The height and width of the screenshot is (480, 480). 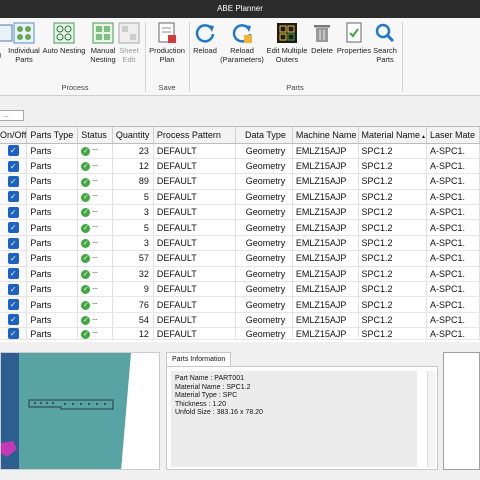 What do you see at coordinates (133, 212) in the screenshot?
I see `grid-cell-quantity: 3` at bounding box center [133, 212].